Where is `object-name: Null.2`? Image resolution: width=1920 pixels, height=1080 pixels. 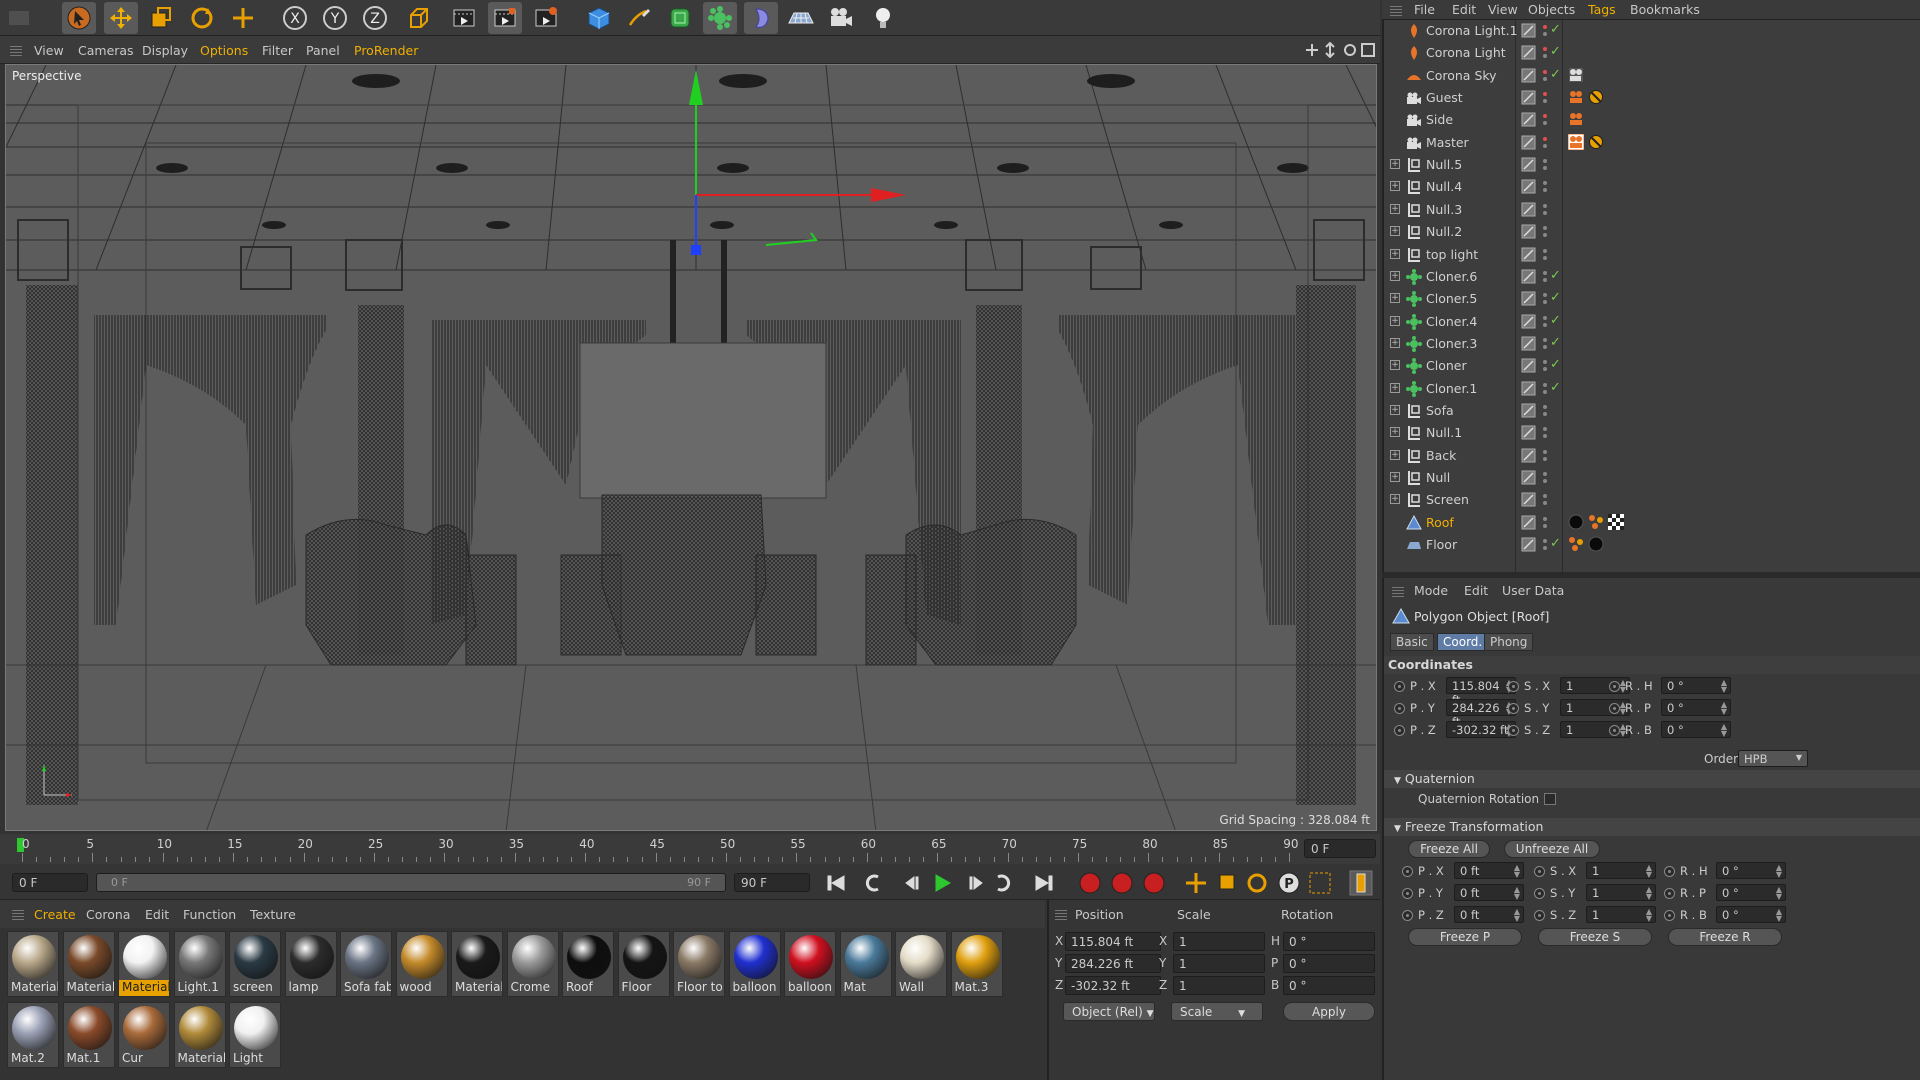
object-name: Null.2 is located at coordinates (1444, 231).